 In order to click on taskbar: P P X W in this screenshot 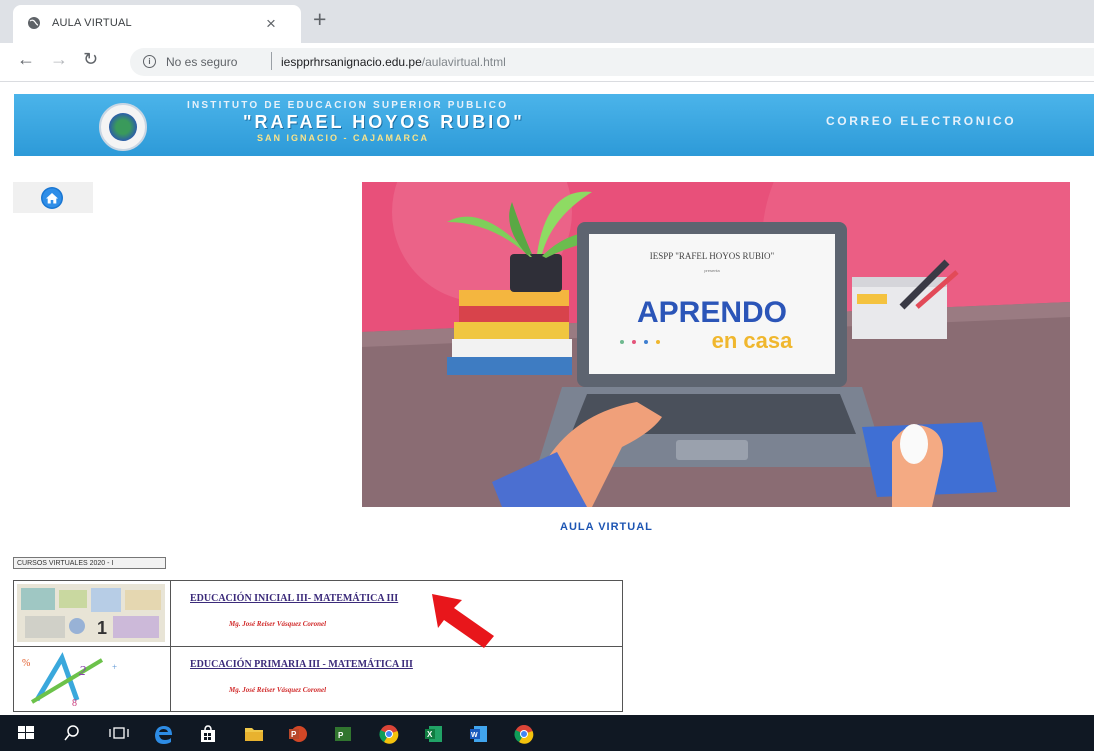, I will do `click(547, 733)`.